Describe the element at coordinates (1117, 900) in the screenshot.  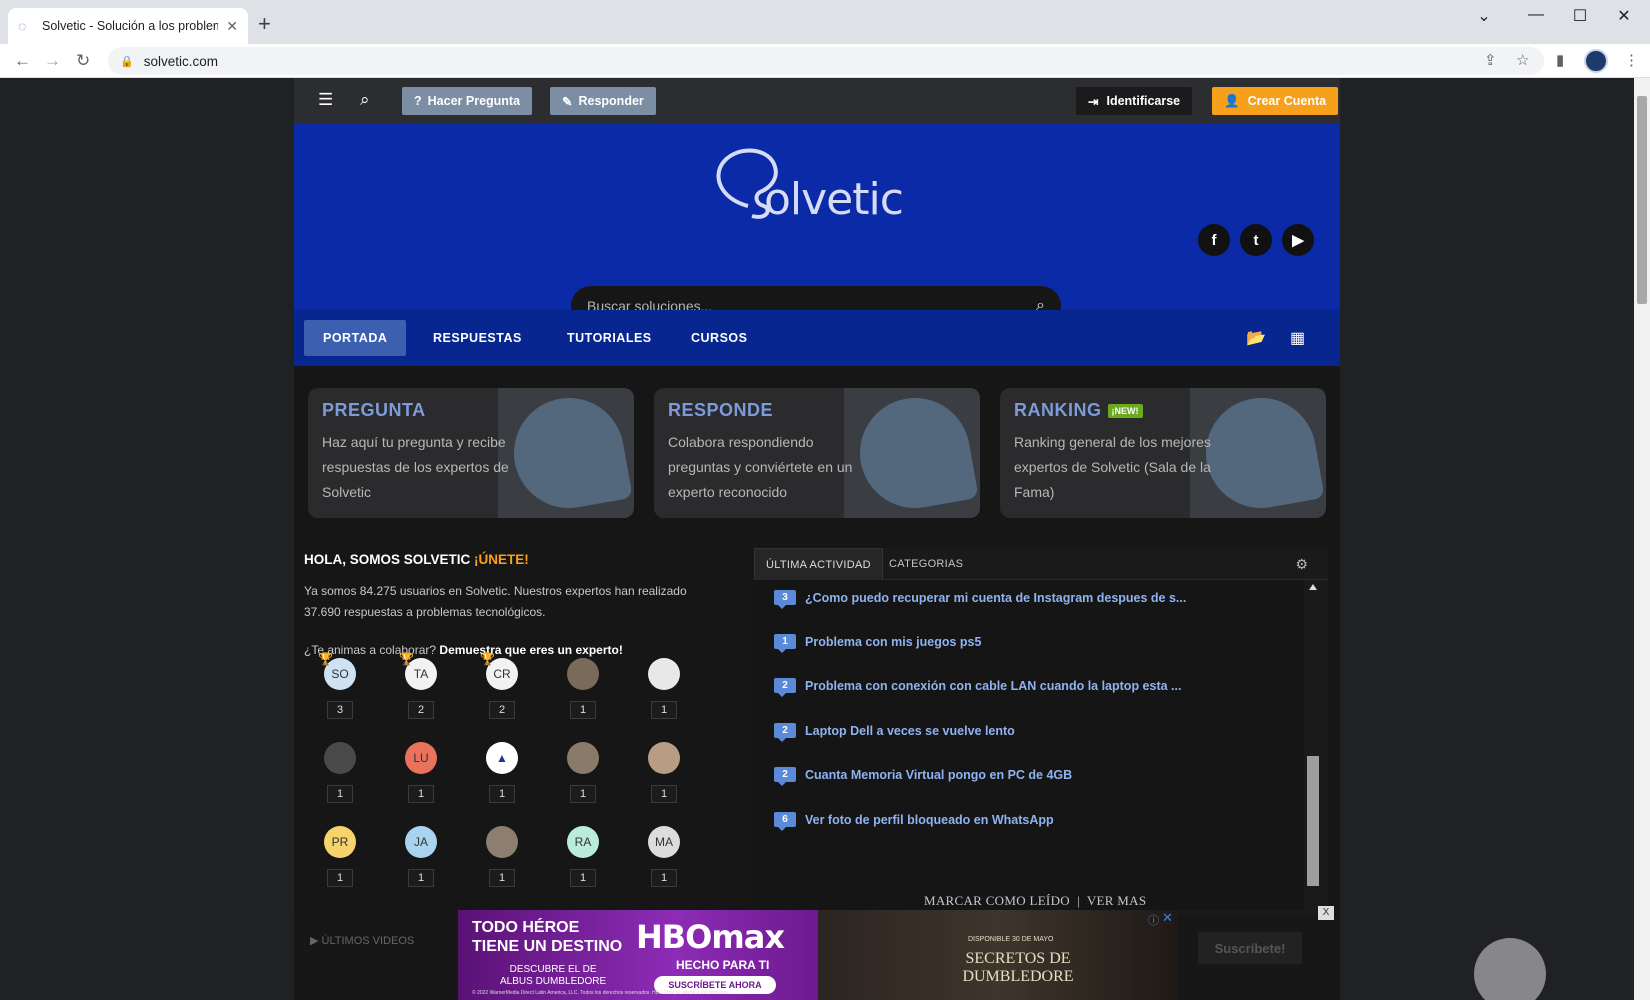
I see `see-more-link: VER MAS` at that location.